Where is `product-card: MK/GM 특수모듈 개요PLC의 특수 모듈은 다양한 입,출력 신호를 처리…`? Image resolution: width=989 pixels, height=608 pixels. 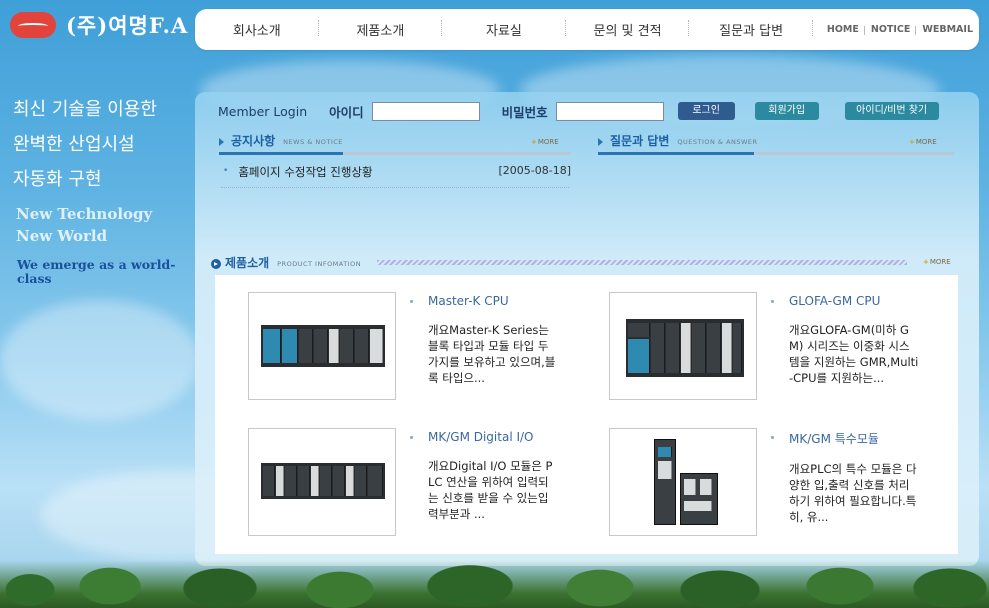 product-card: MK/GM 특수모듈 개요PLC의 특수 모듈은 다양한 입,출력 신호를 처리… is located at coordinates (764, 482).